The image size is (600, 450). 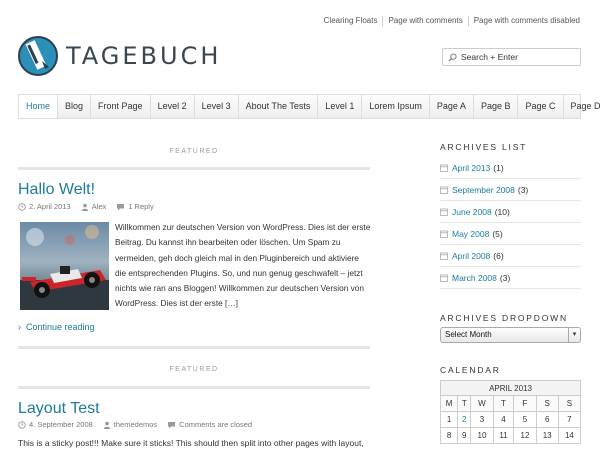 I want to click on post-author-text: themedemos, so click(x=135, y=424).